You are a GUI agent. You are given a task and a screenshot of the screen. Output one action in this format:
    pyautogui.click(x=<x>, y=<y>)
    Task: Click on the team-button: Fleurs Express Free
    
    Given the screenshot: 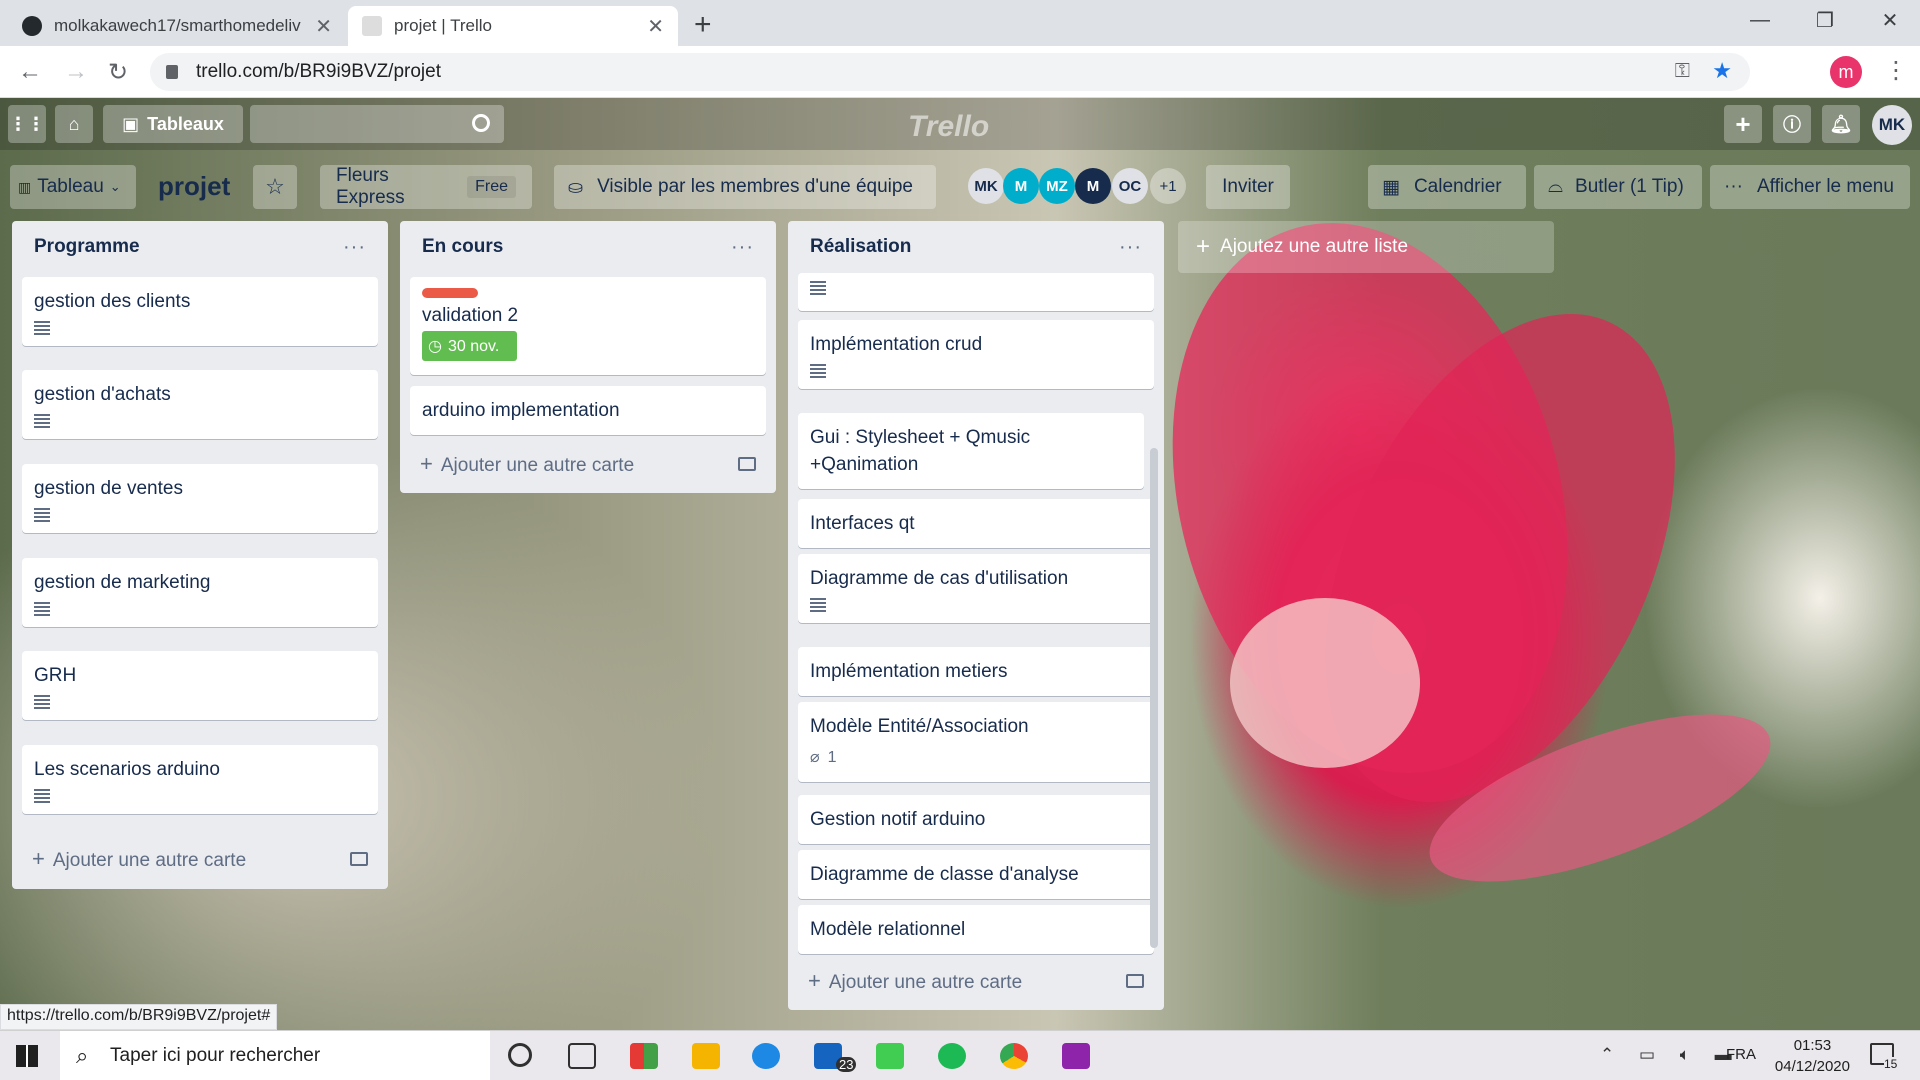 What is the action you would take?
    pyautogui.click(x=426, y=187)
    